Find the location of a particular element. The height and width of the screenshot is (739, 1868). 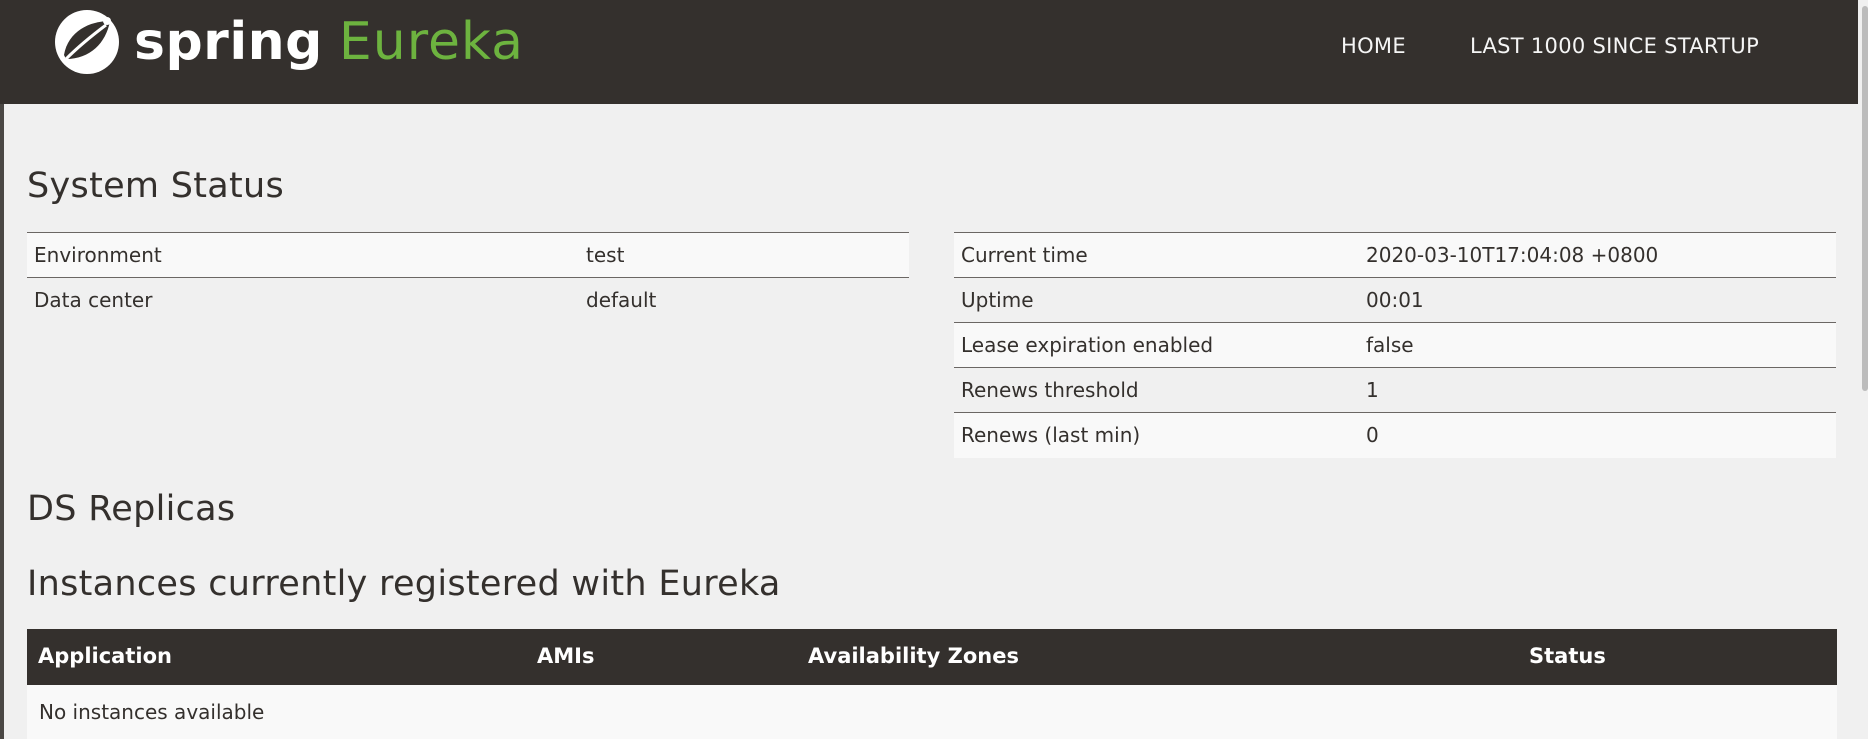

column-header-amis: AMIs is located at coordinates (566, 656).